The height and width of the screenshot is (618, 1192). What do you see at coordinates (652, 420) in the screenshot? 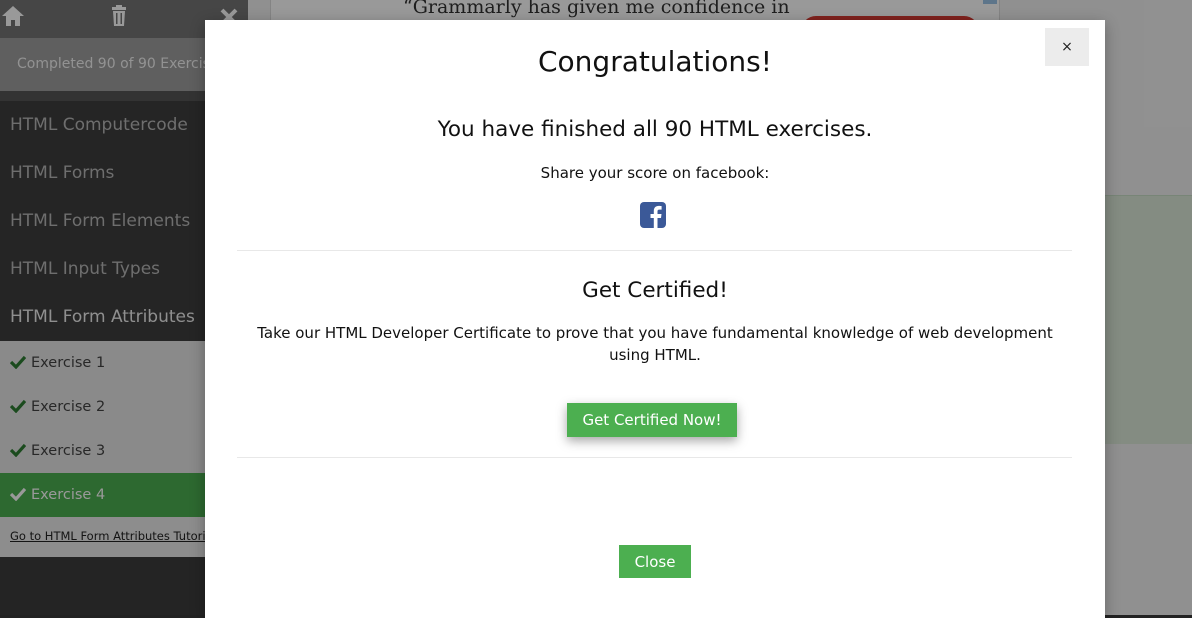
I see `get-certified-button: Get Certified Now!` at bounding box center [652, 420].